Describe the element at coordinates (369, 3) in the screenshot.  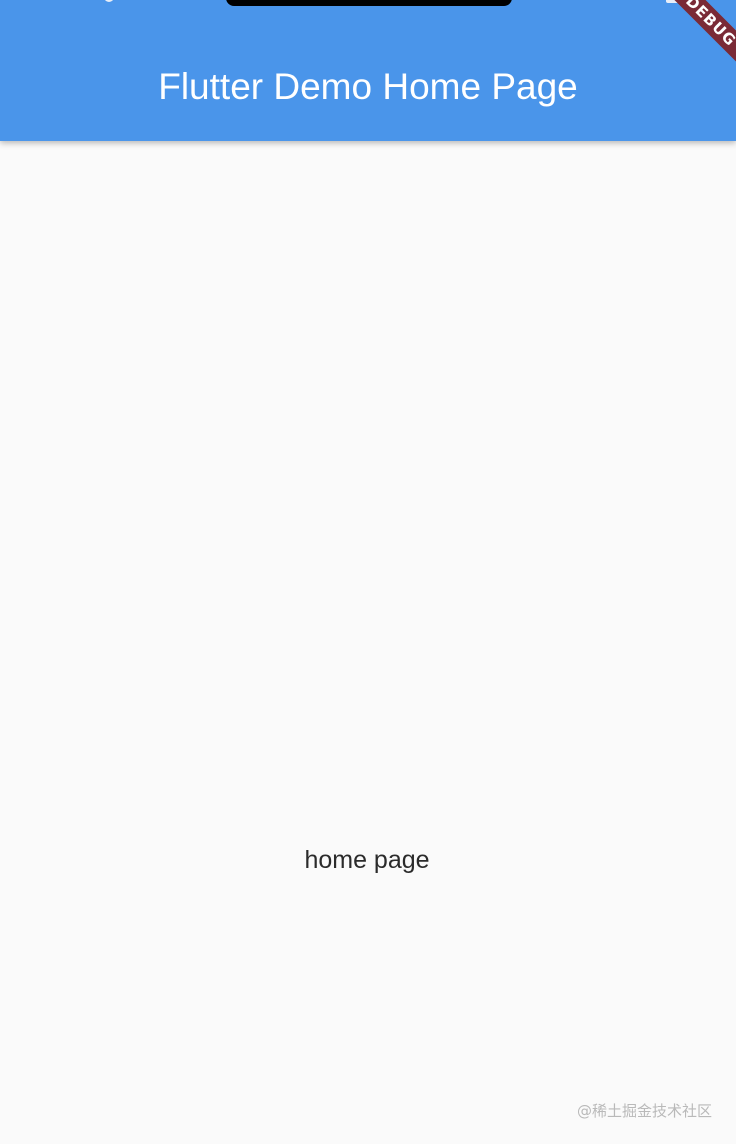
I see `device-notch` at that location.